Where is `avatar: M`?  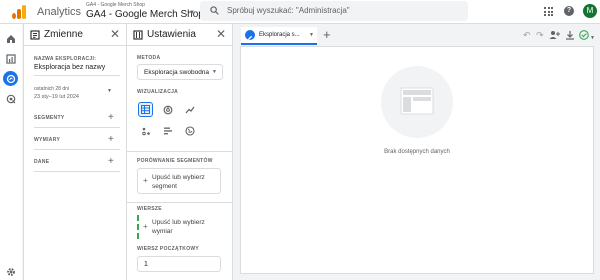
avatar: M is located at coordinates (590, 11).